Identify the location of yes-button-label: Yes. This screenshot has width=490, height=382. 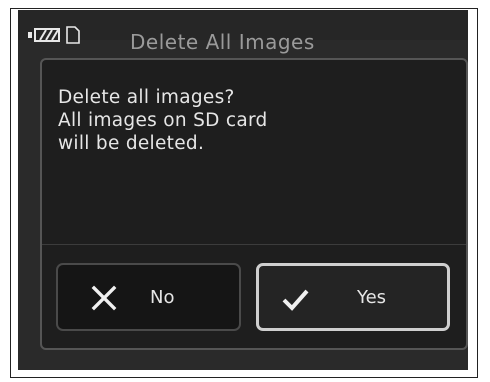
(372, 297).